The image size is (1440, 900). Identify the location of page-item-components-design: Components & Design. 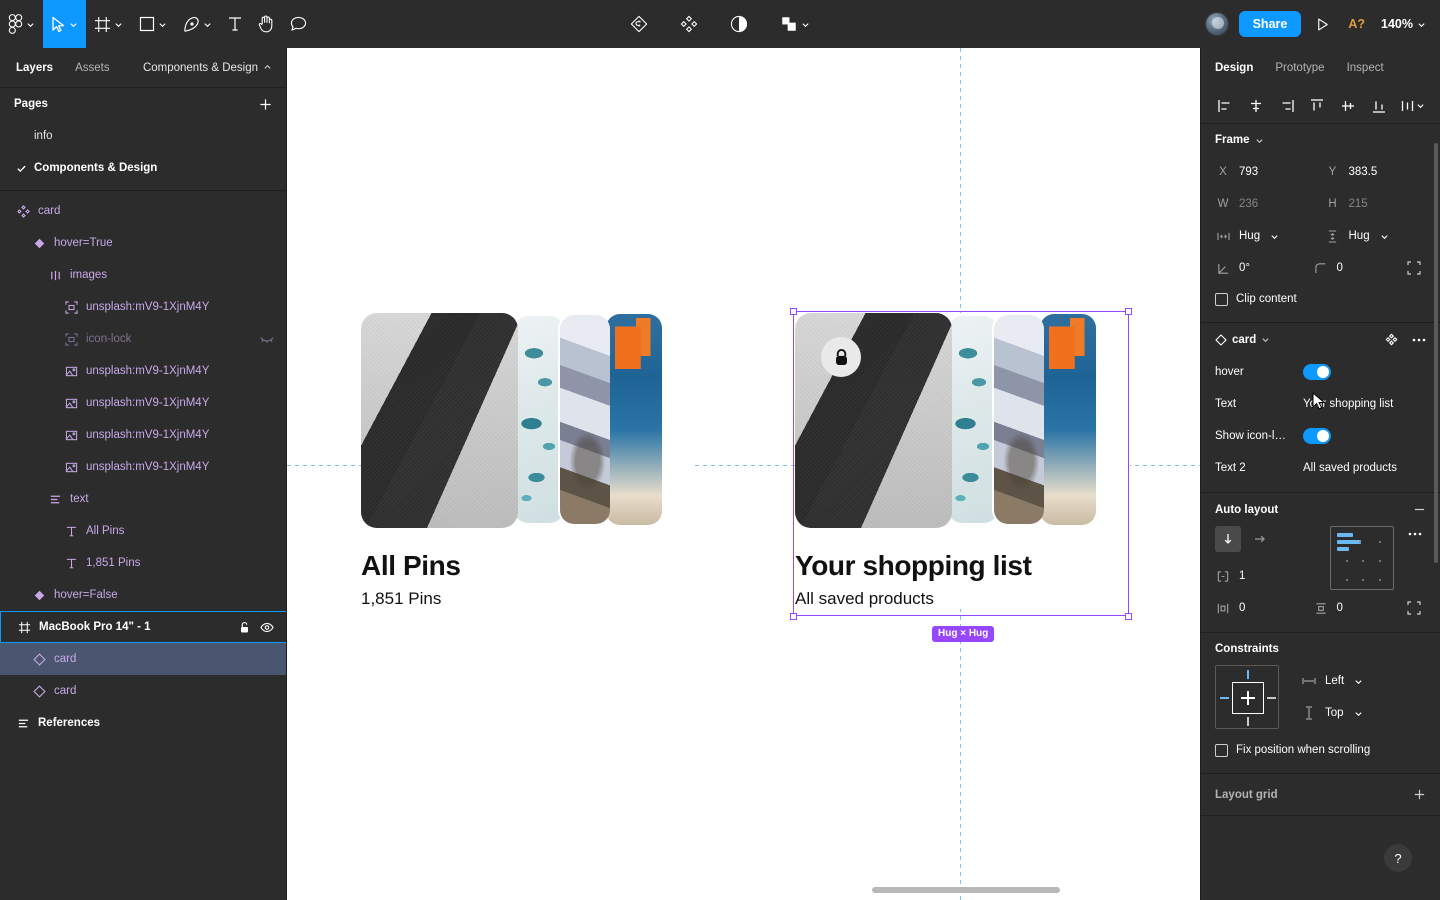
(143, 168).